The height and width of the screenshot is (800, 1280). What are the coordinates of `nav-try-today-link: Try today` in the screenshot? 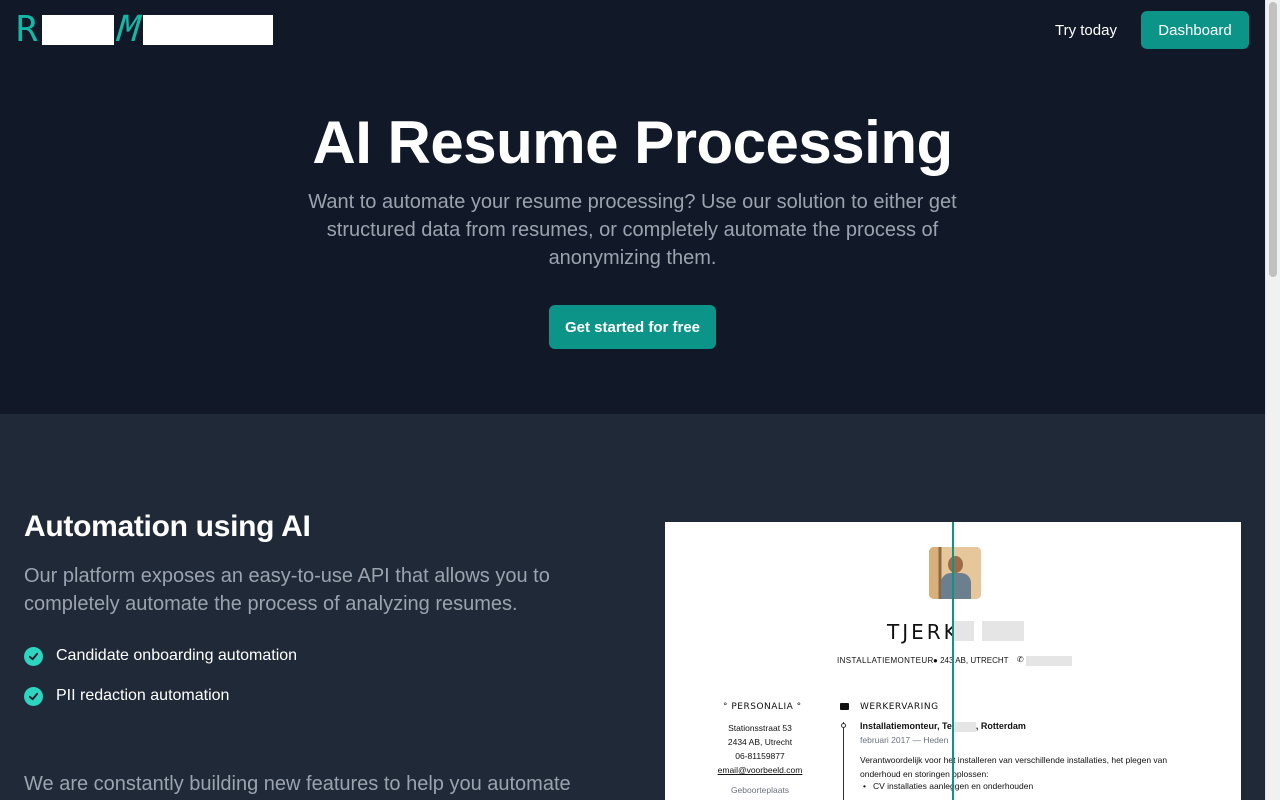 It's located at (1086, 30).